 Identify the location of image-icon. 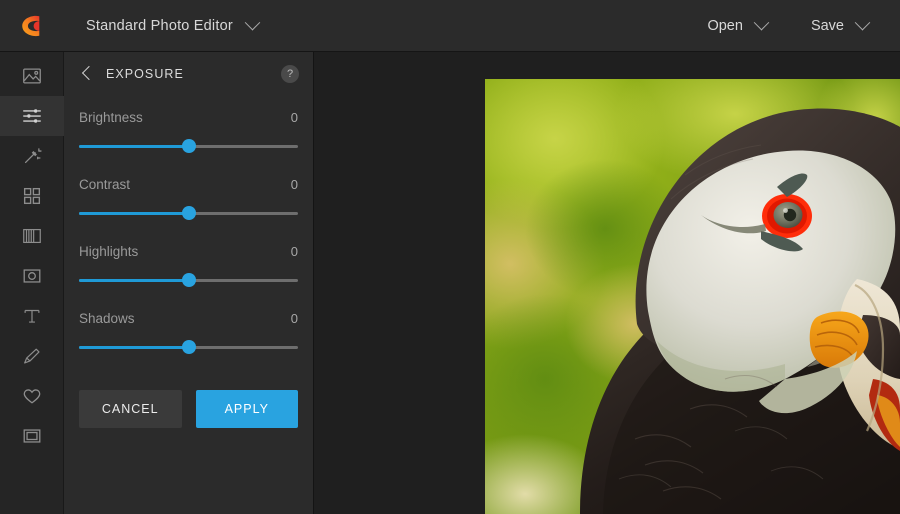
(32, 76).